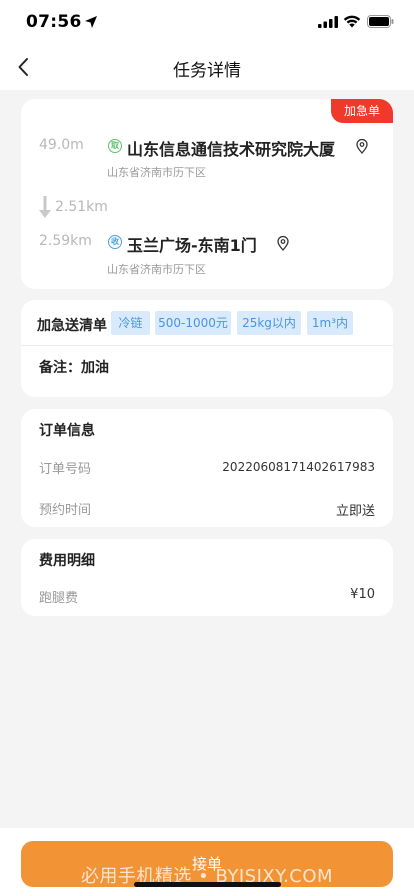 The image size is (414, 896). Describe the element at coordinates (61, 145) in the screenshot. I see `pickup-distance: 49.0m` at that location.